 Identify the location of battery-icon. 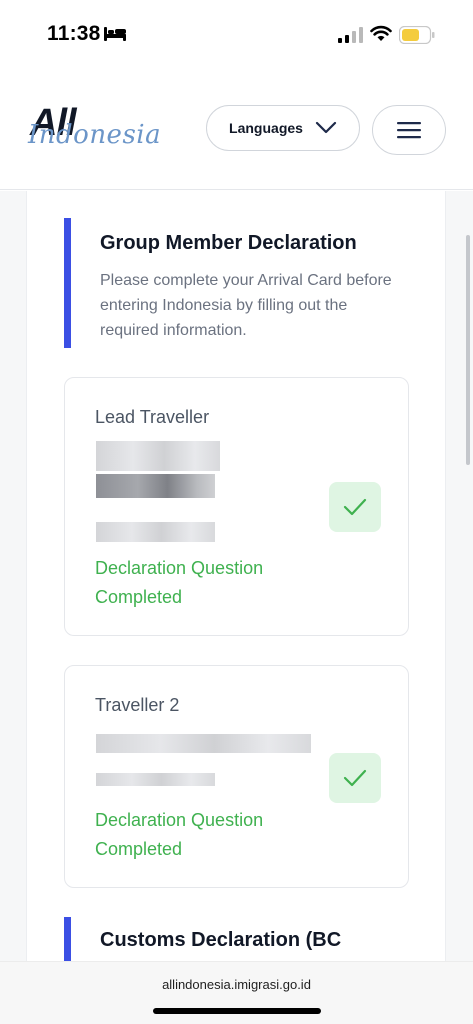
(417, 35).